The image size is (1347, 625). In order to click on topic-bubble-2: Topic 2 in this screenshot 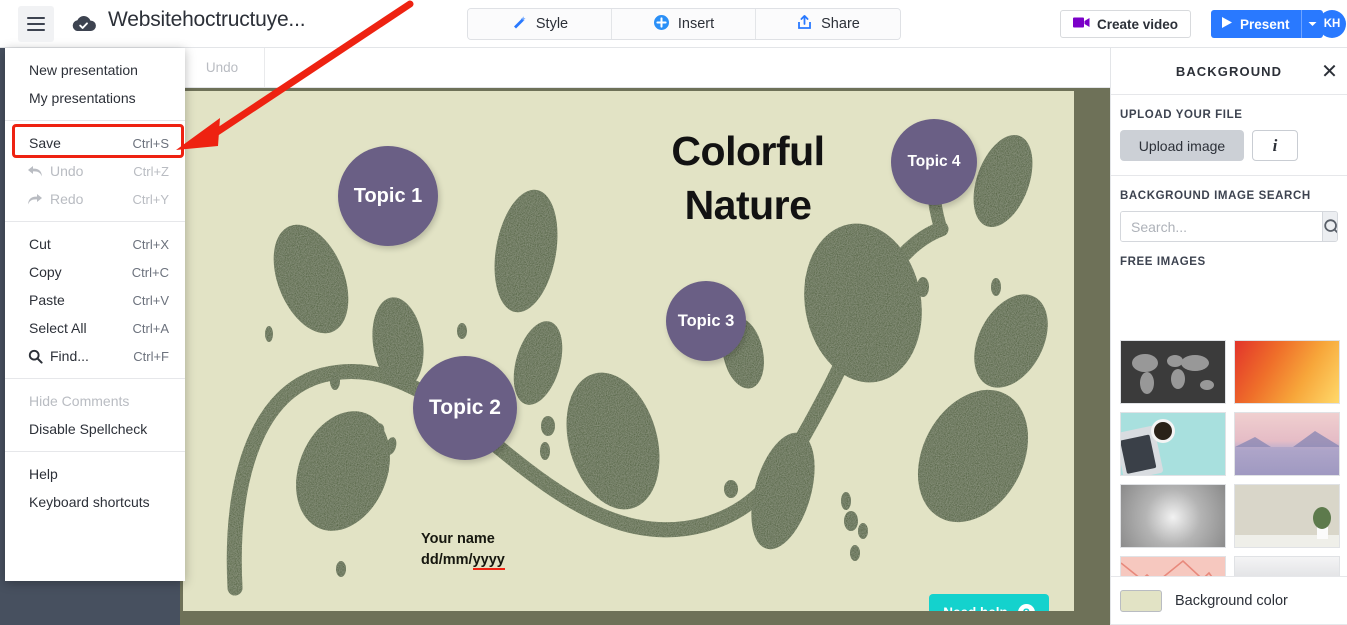, I will do `click(465, 408)`.